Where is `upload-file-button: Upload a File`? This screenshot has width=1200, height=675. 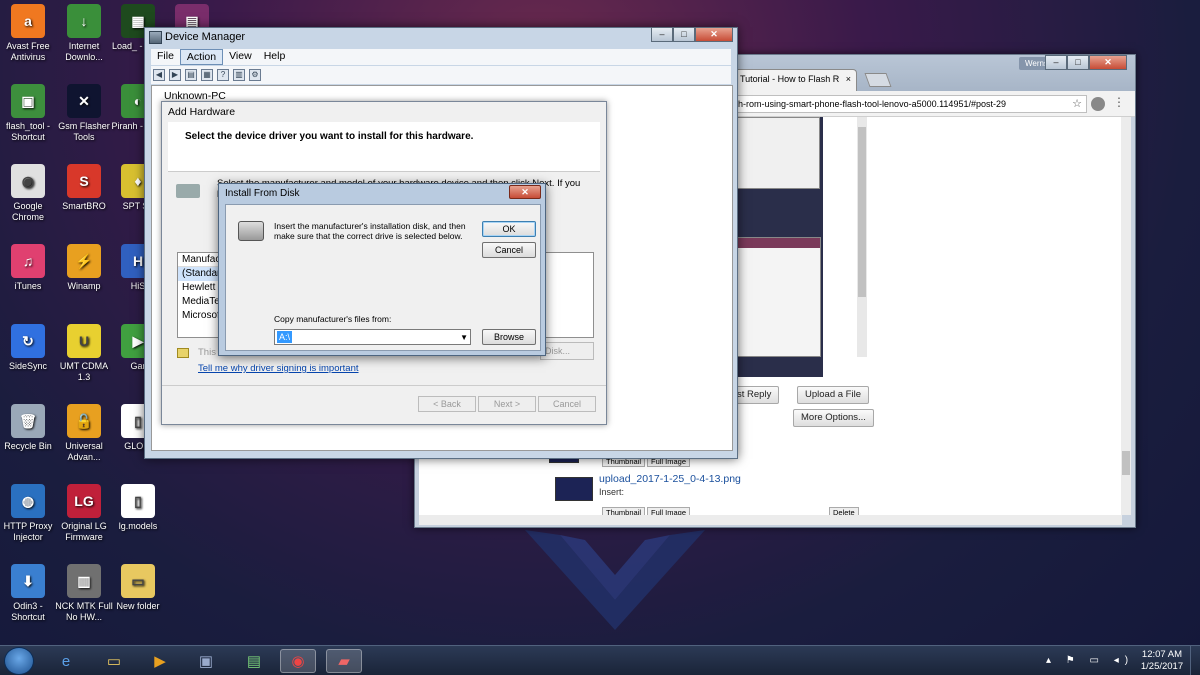 upload-file-button: Upload a File is located at coordinates (833, 395).